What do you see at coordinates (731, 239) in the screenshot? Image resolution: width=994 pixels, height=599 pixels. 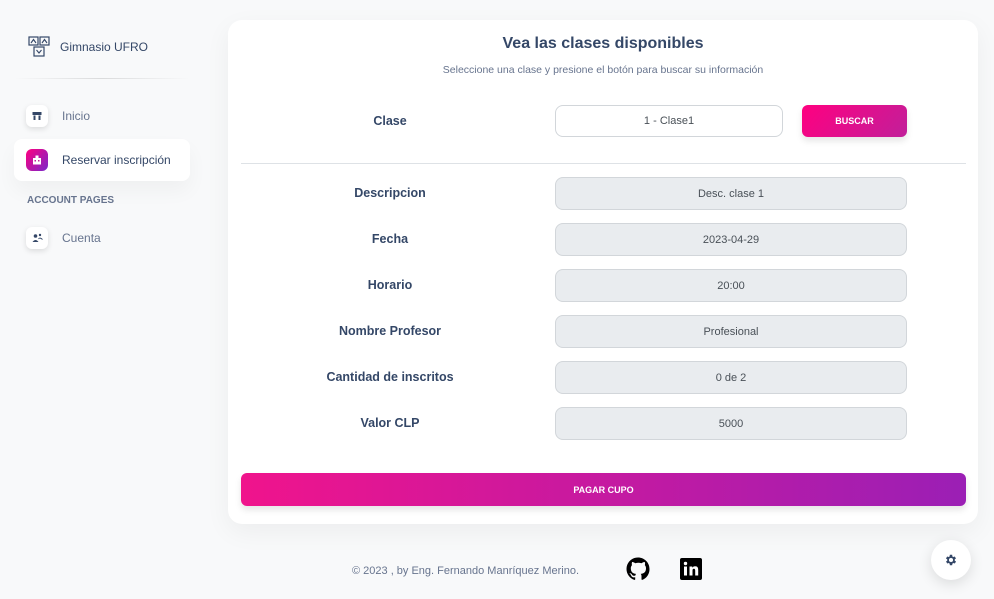 I see `fecha-field: 2023-04-29` at bounding box center [731, 239].